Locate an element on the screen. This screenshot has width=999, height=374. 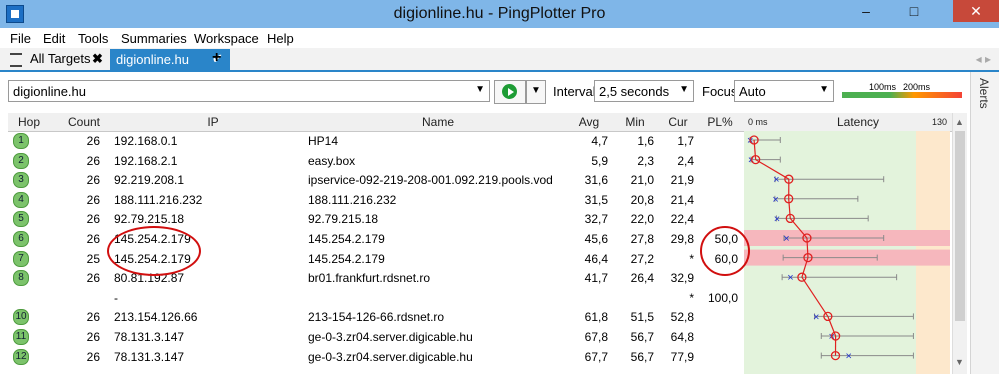
col-latency: Latency is located at coordinates (858, 122).